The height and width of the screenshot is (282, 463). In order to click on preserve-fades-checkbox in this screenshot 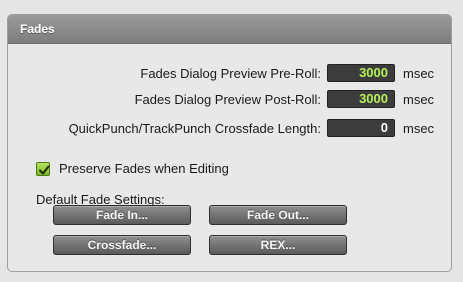, I will do `click(43, 168)`.